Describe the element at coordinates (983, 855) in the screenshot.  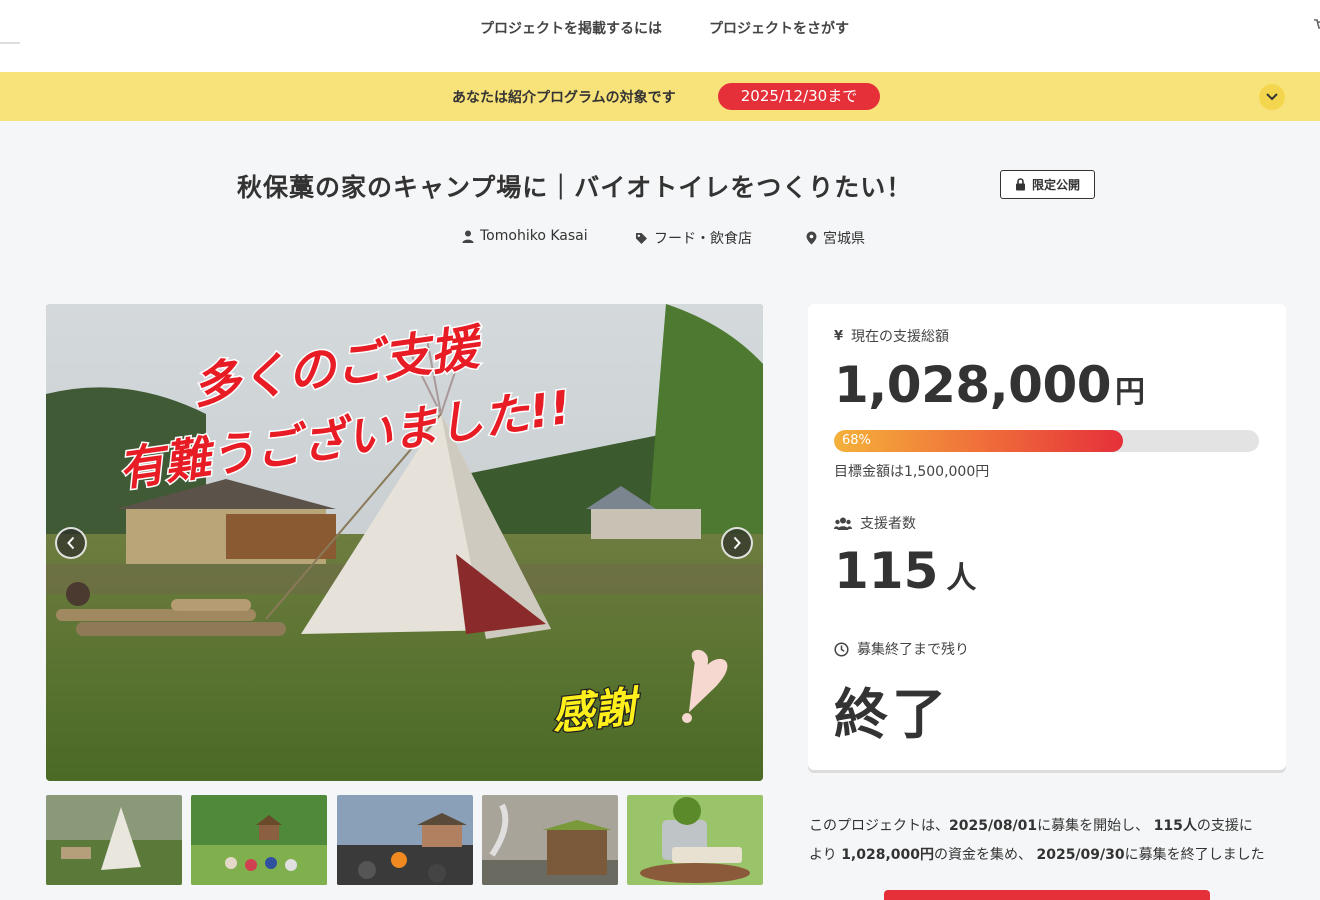
I see `summary-text-5: の資金を集め、` at that location.